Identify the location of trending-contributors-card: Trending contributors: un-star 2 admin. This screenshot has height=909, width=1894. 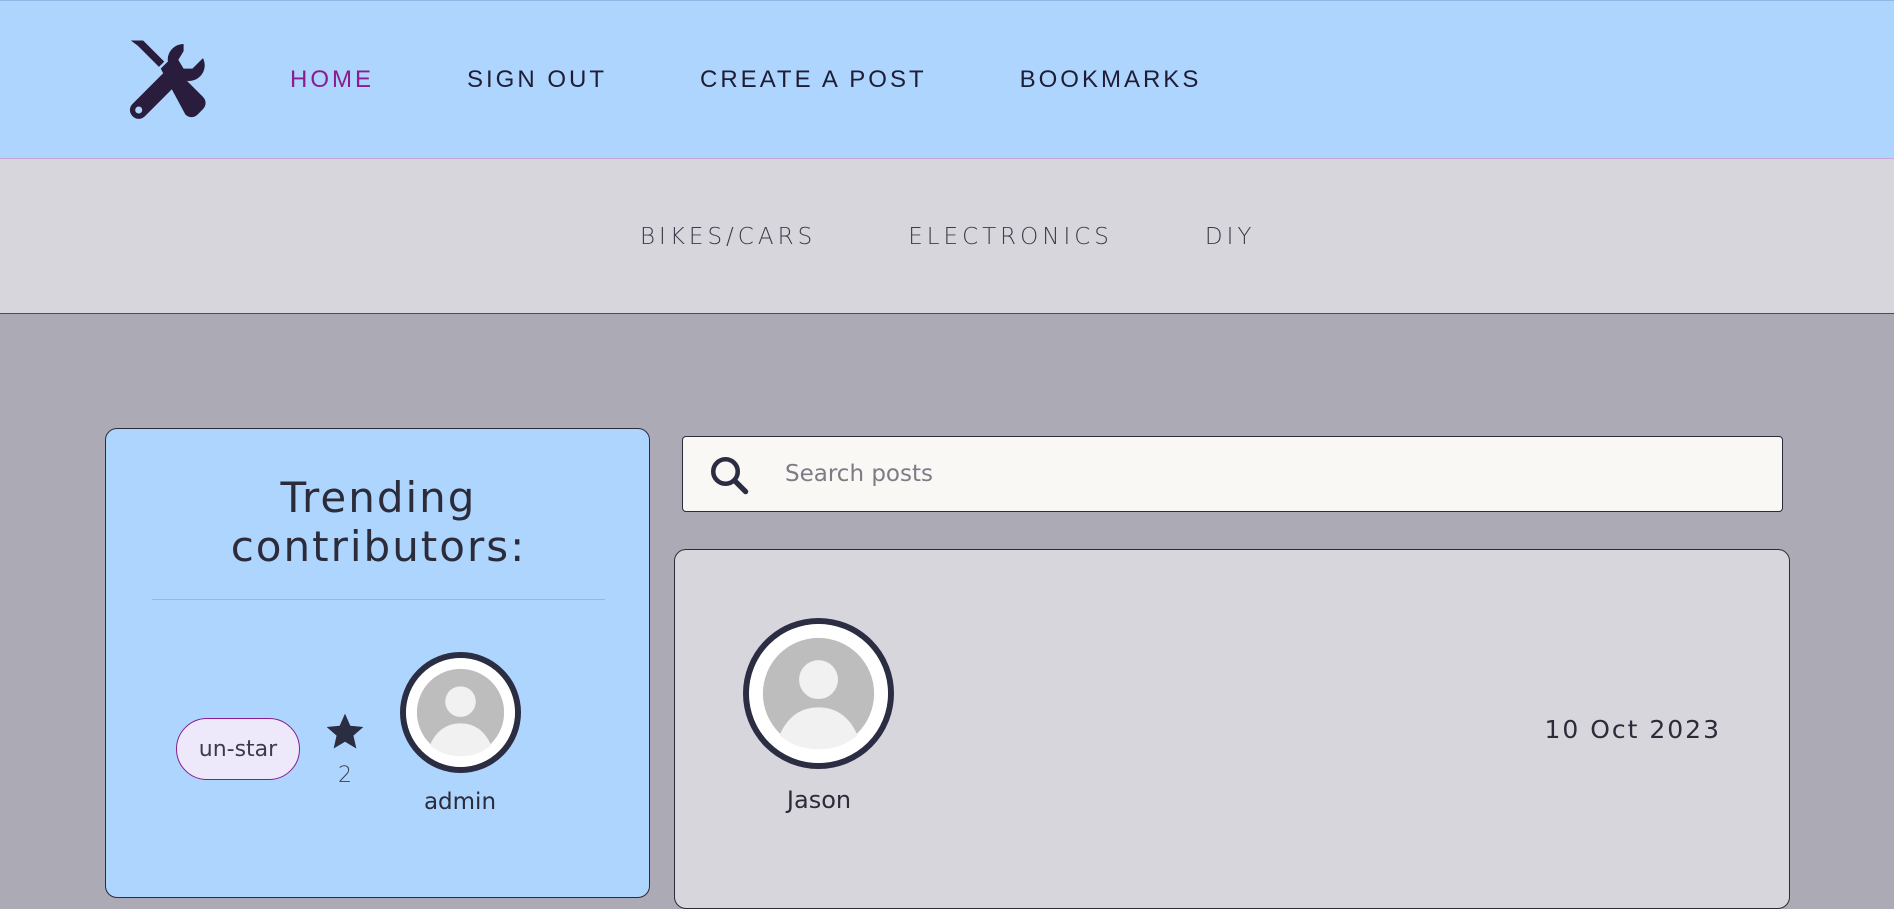
(377, 663).